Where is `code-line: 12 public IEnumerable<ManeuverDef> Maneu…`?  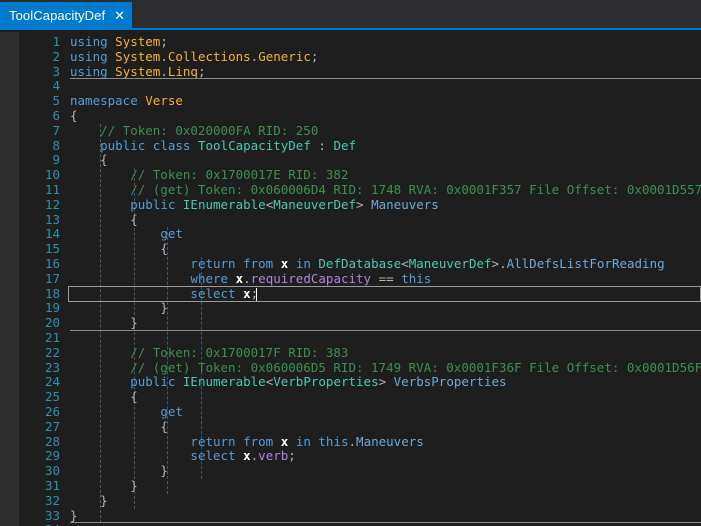 code-line: 12 public IEnumerable<ManeuverDef> Maneu… is located at coordinates (350, 204).